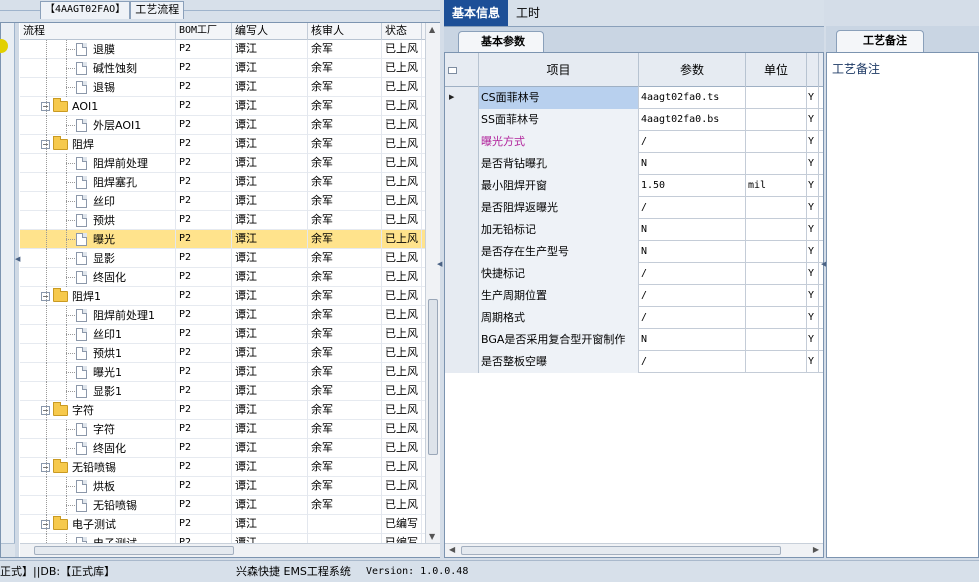 The height and width of the screenshot is (582, 979). I want to click on tree-row: 预烘1 P2 谭江 余军 已上风, so click(230, 353).